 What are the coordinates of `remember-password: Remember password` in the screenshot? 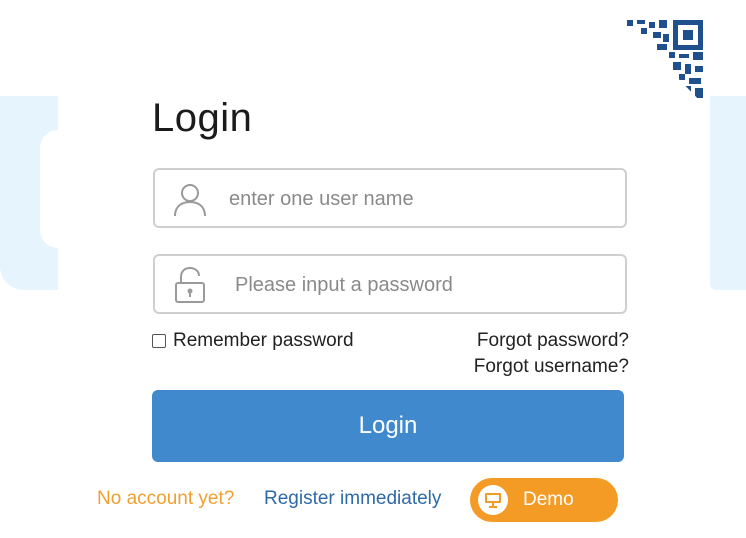 It's located at (253, 341).